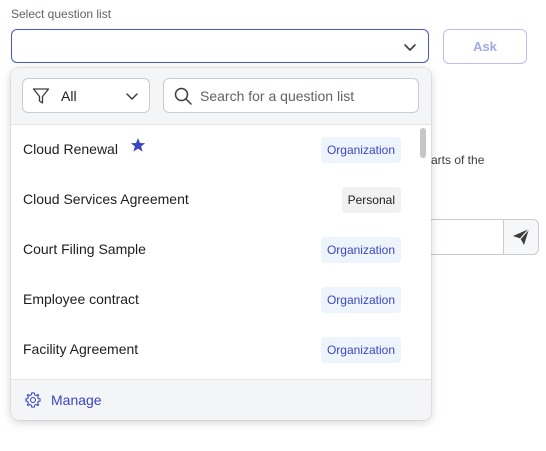  Describe the element at coordinates (213, 200) in the screenshot. I see `list-item: Cloud Services Agreement Personal` at that location.